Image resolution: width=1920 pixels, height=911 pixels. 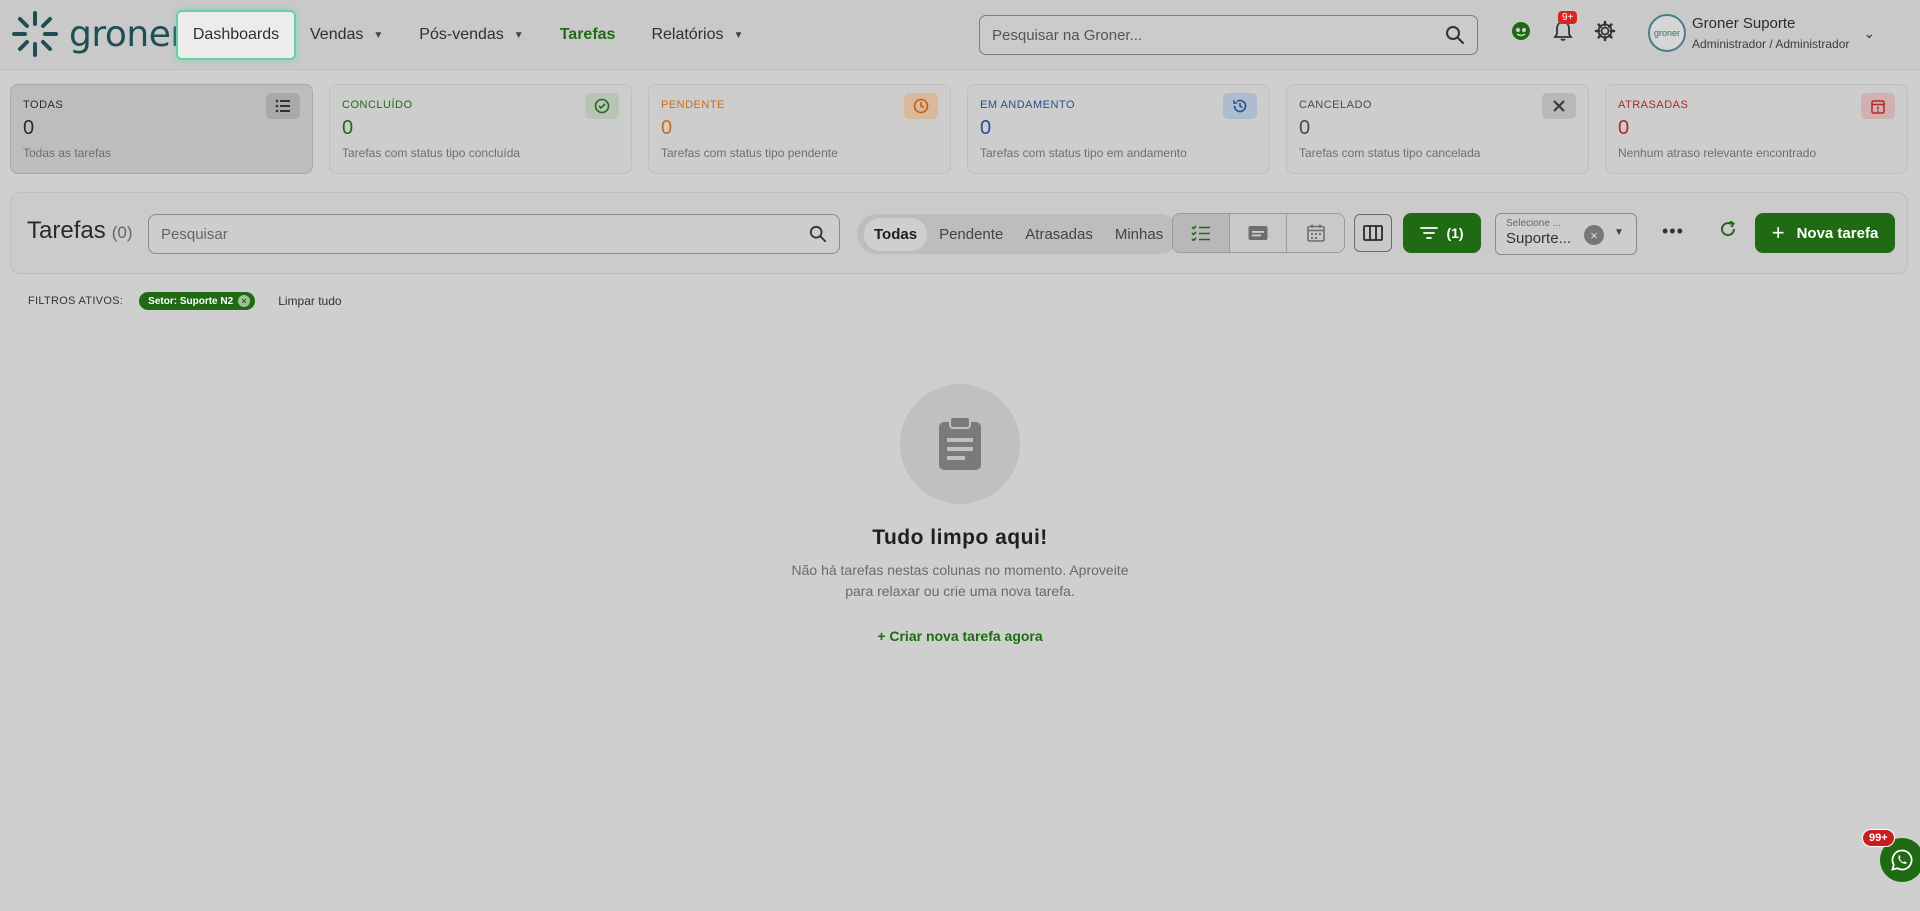 What do you see at coordinates (1653, 105) in the screenshot?
I see `card-title: ATRASADAS` at bounding box center [1653, 105].